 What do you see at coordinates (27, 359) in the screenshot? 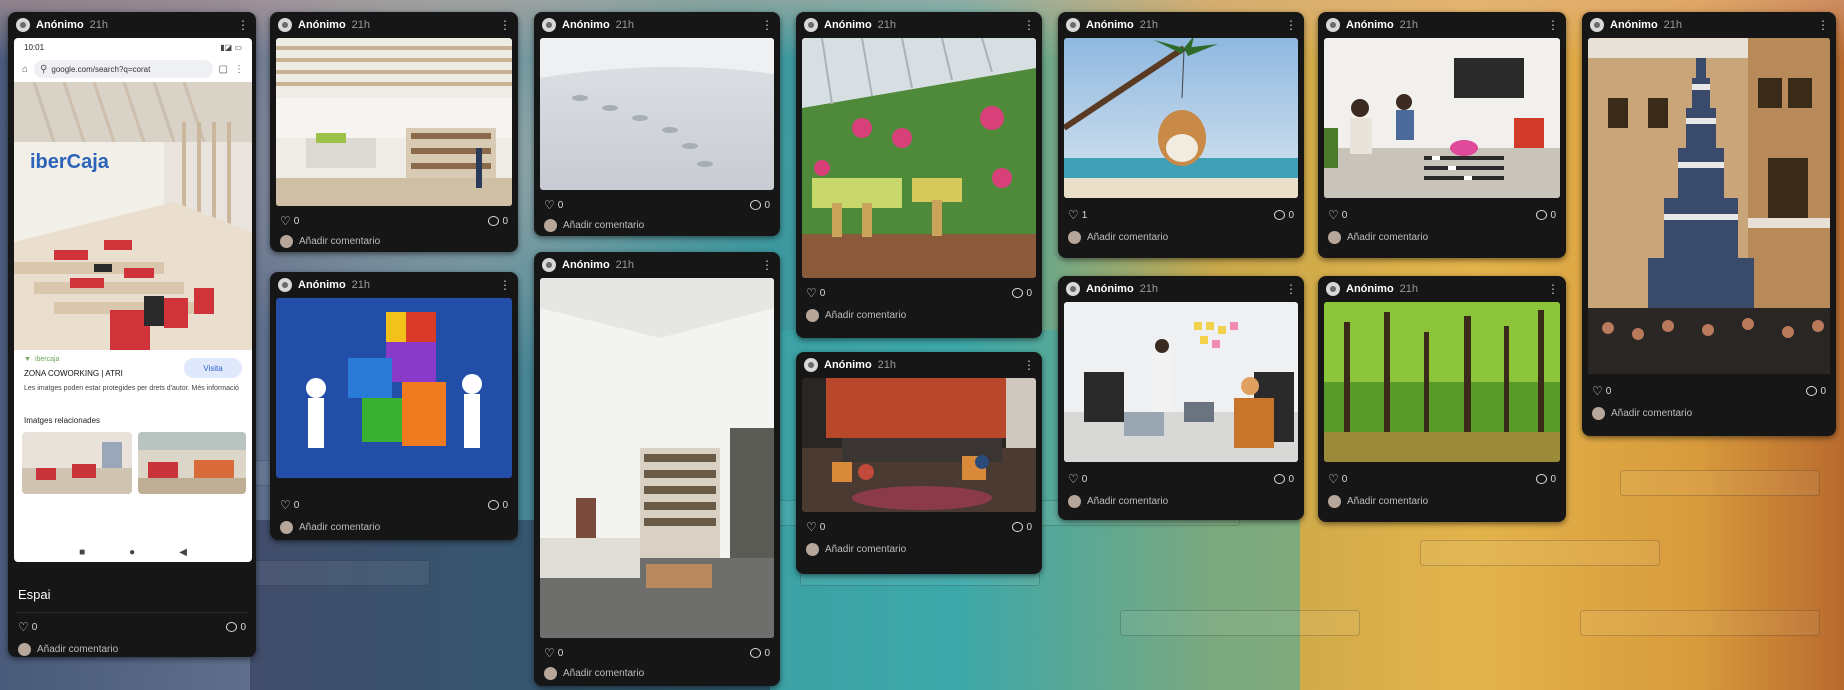
I see `source-favicon-icon: ▼` at bounding box center [27, 359].